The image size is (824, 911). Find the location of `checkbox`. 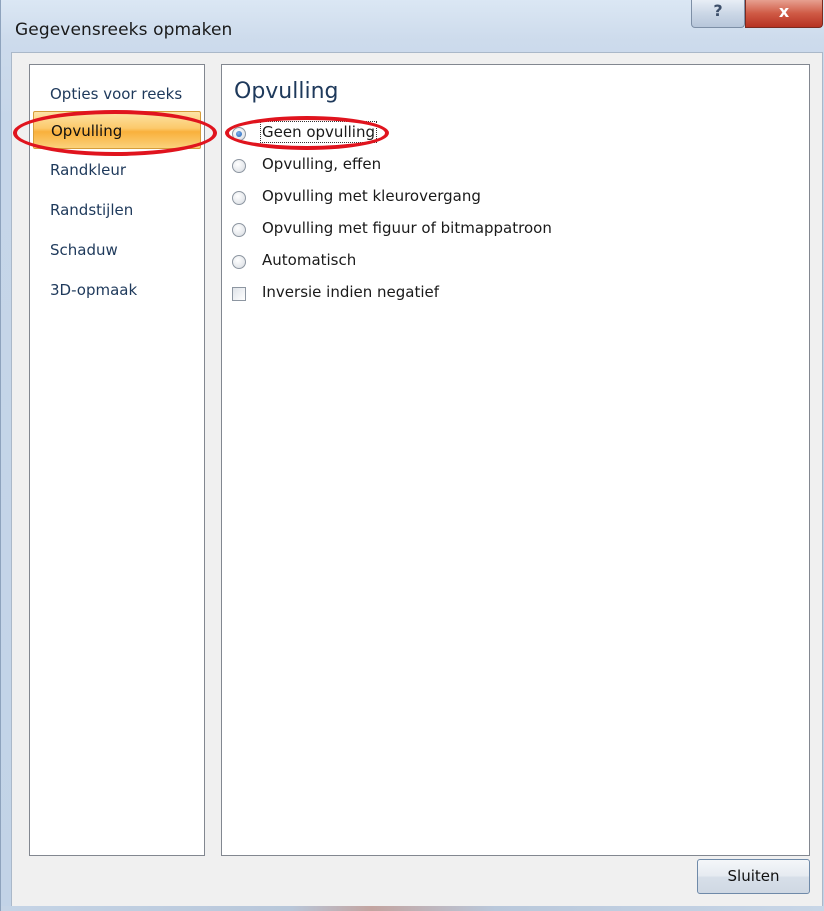

checkbox is located at coordinates (239, 294).